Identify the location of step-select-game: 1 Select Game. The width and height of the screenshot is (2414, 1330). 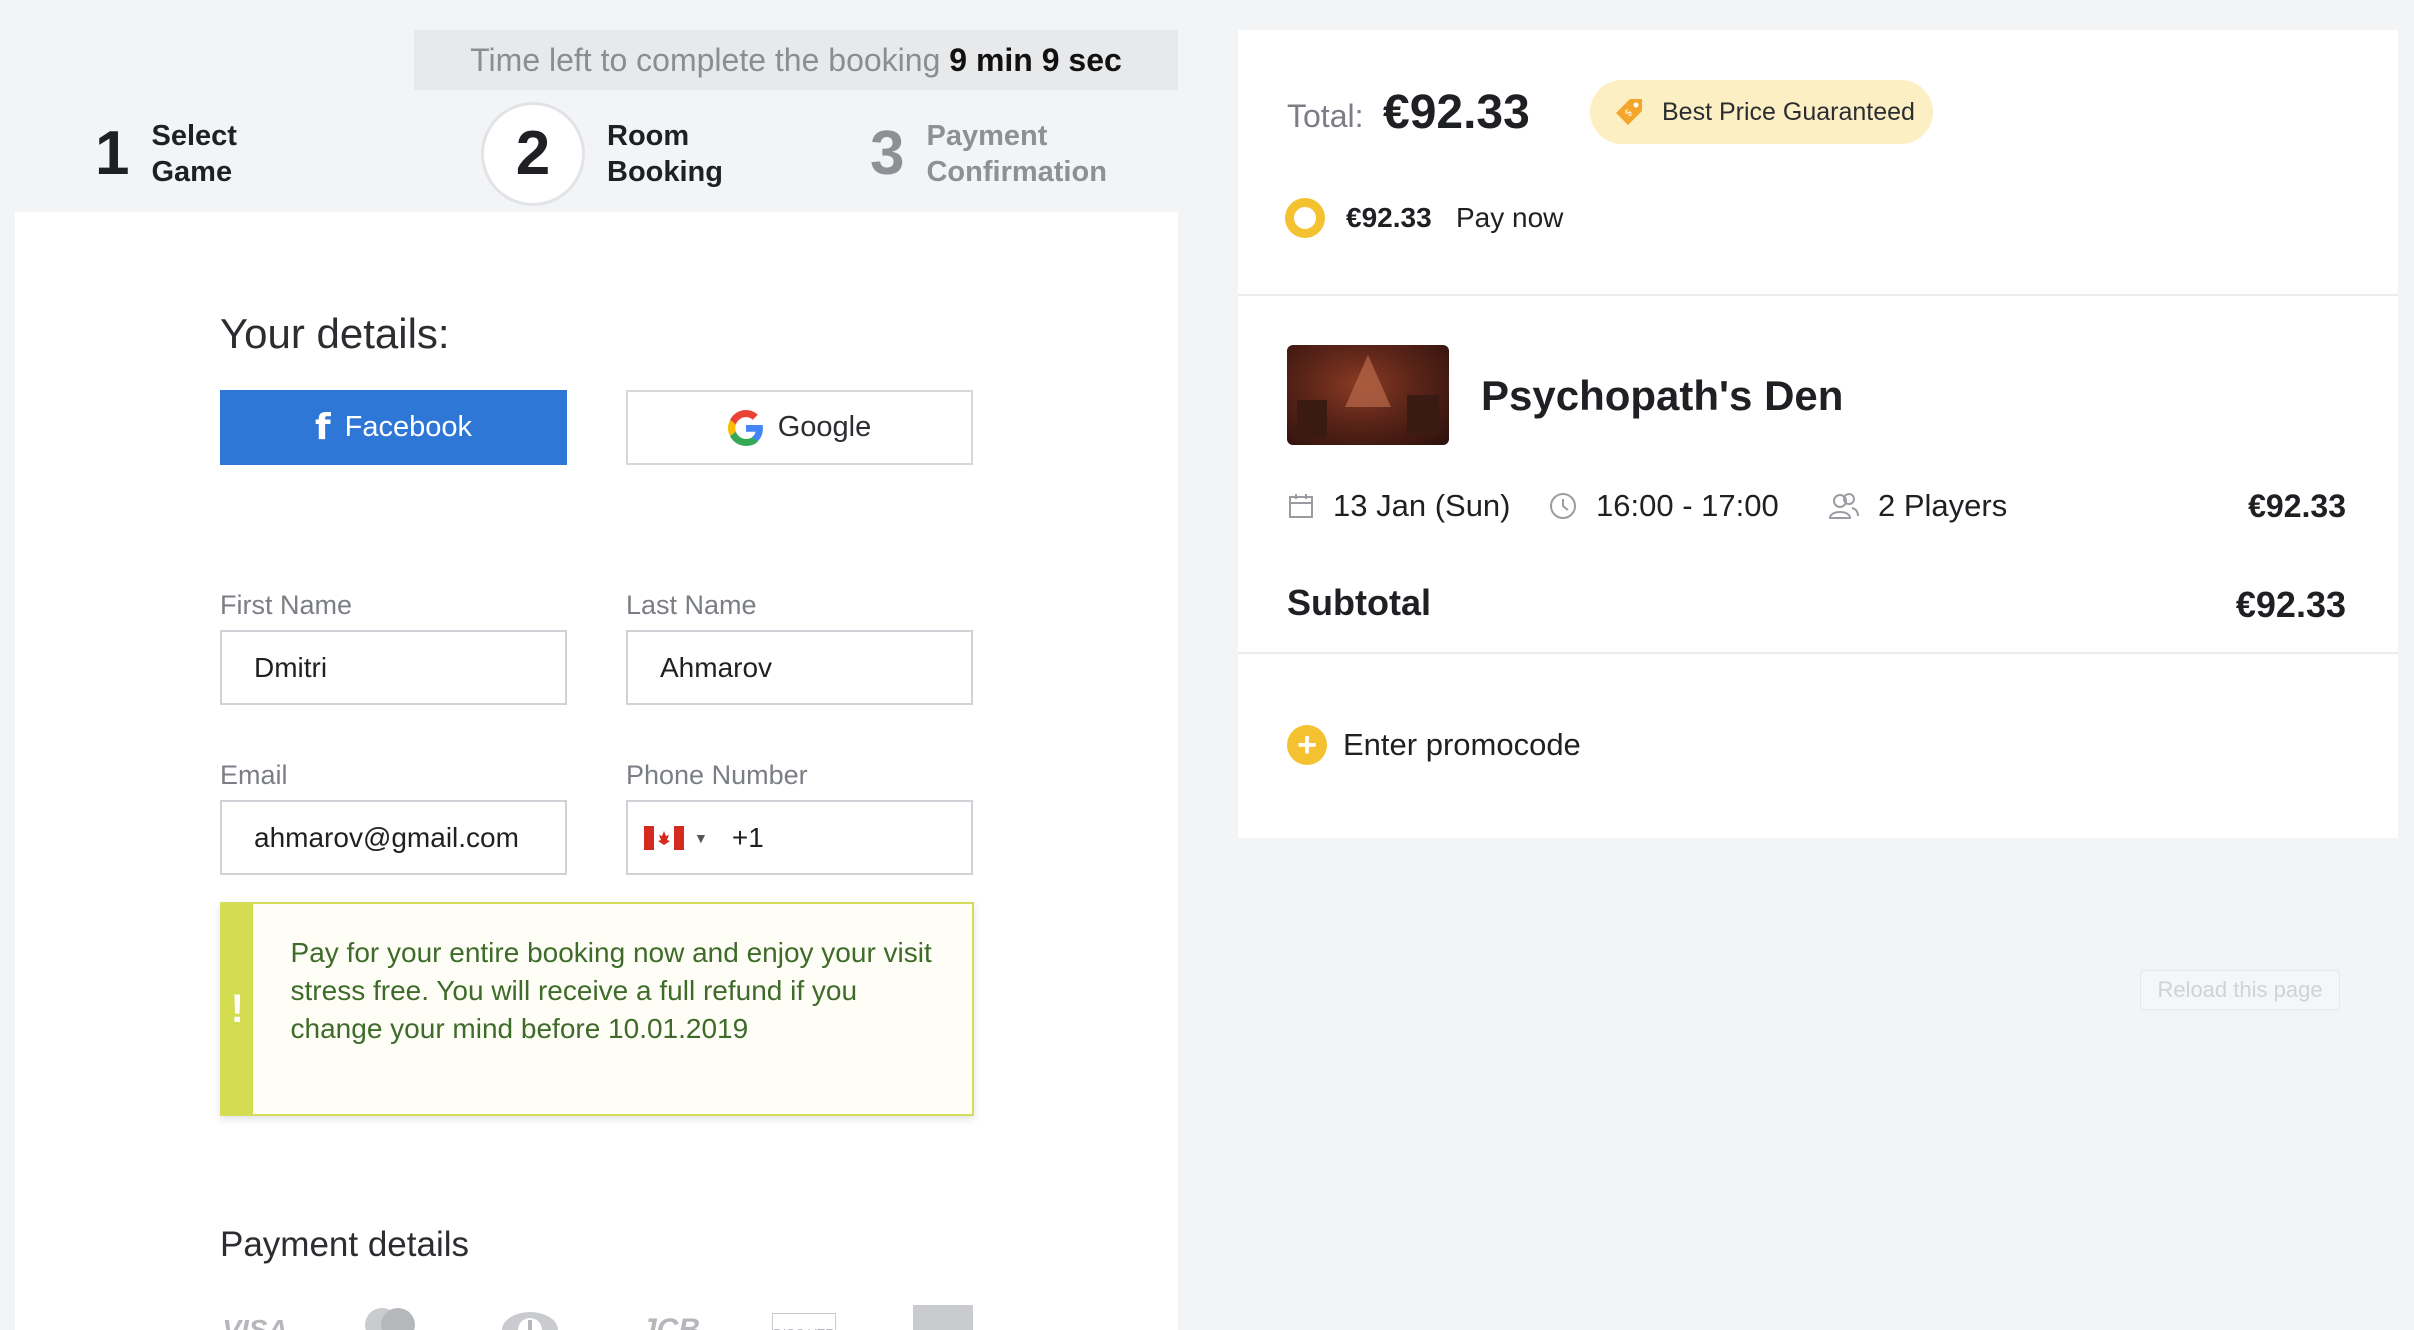
(166, 154).